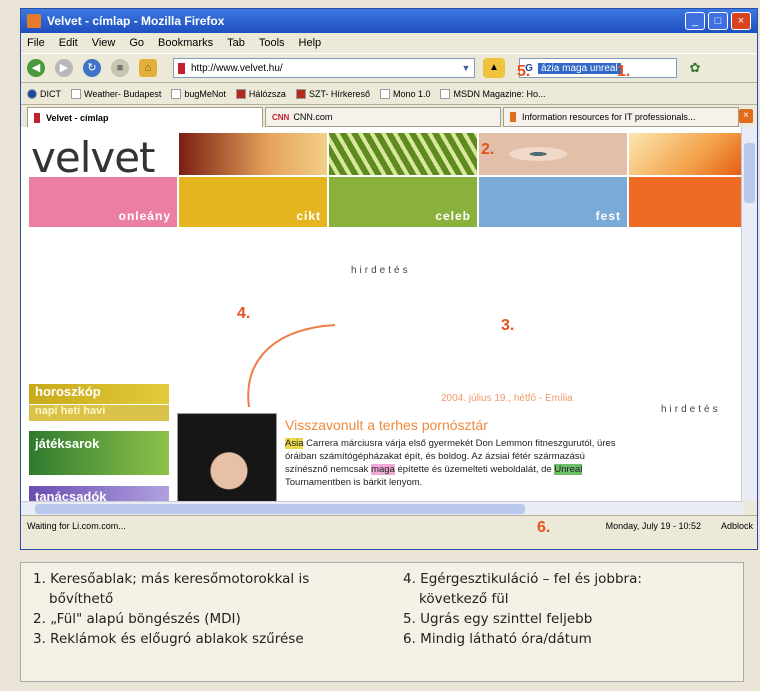 The width and height of the screenshot is (760, 691). I want to click on header-photo-shoe, so click(685, 154).